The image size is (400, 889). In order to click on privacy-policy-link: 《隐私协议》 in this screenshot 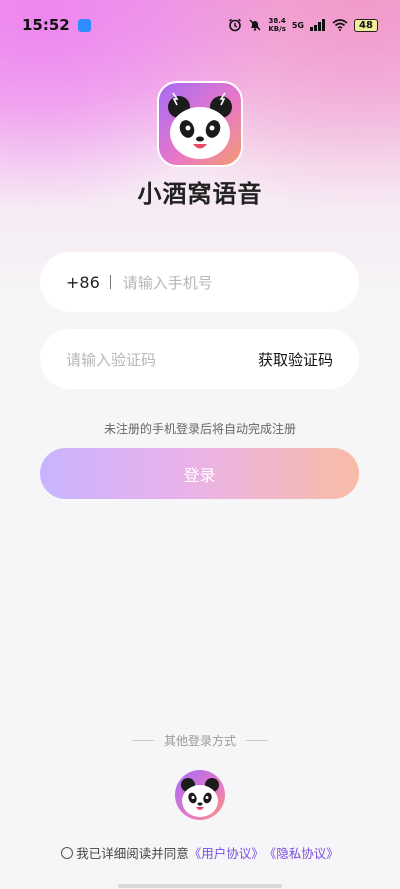, I will do `click(301, 852)`.